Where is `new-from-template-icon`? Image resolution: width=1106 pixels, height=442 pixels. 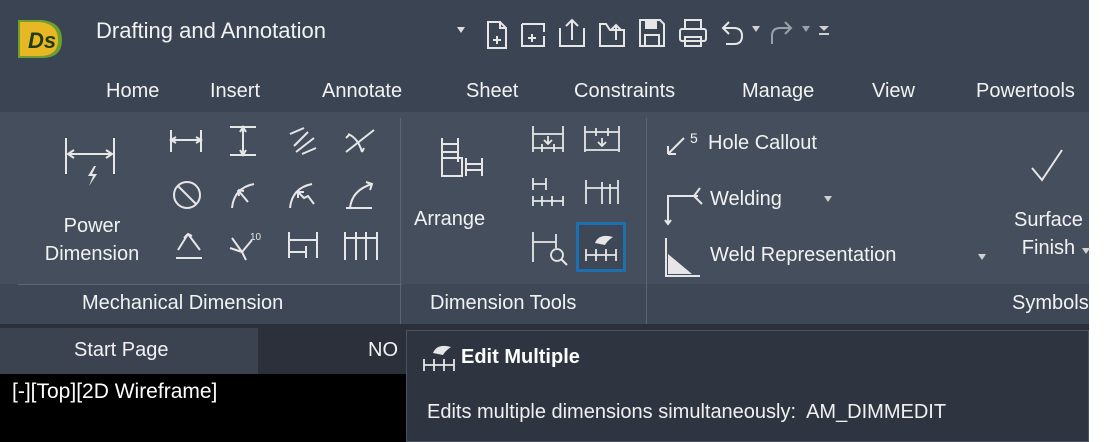
new-from-template-icon is located at coordinates (533, 35).